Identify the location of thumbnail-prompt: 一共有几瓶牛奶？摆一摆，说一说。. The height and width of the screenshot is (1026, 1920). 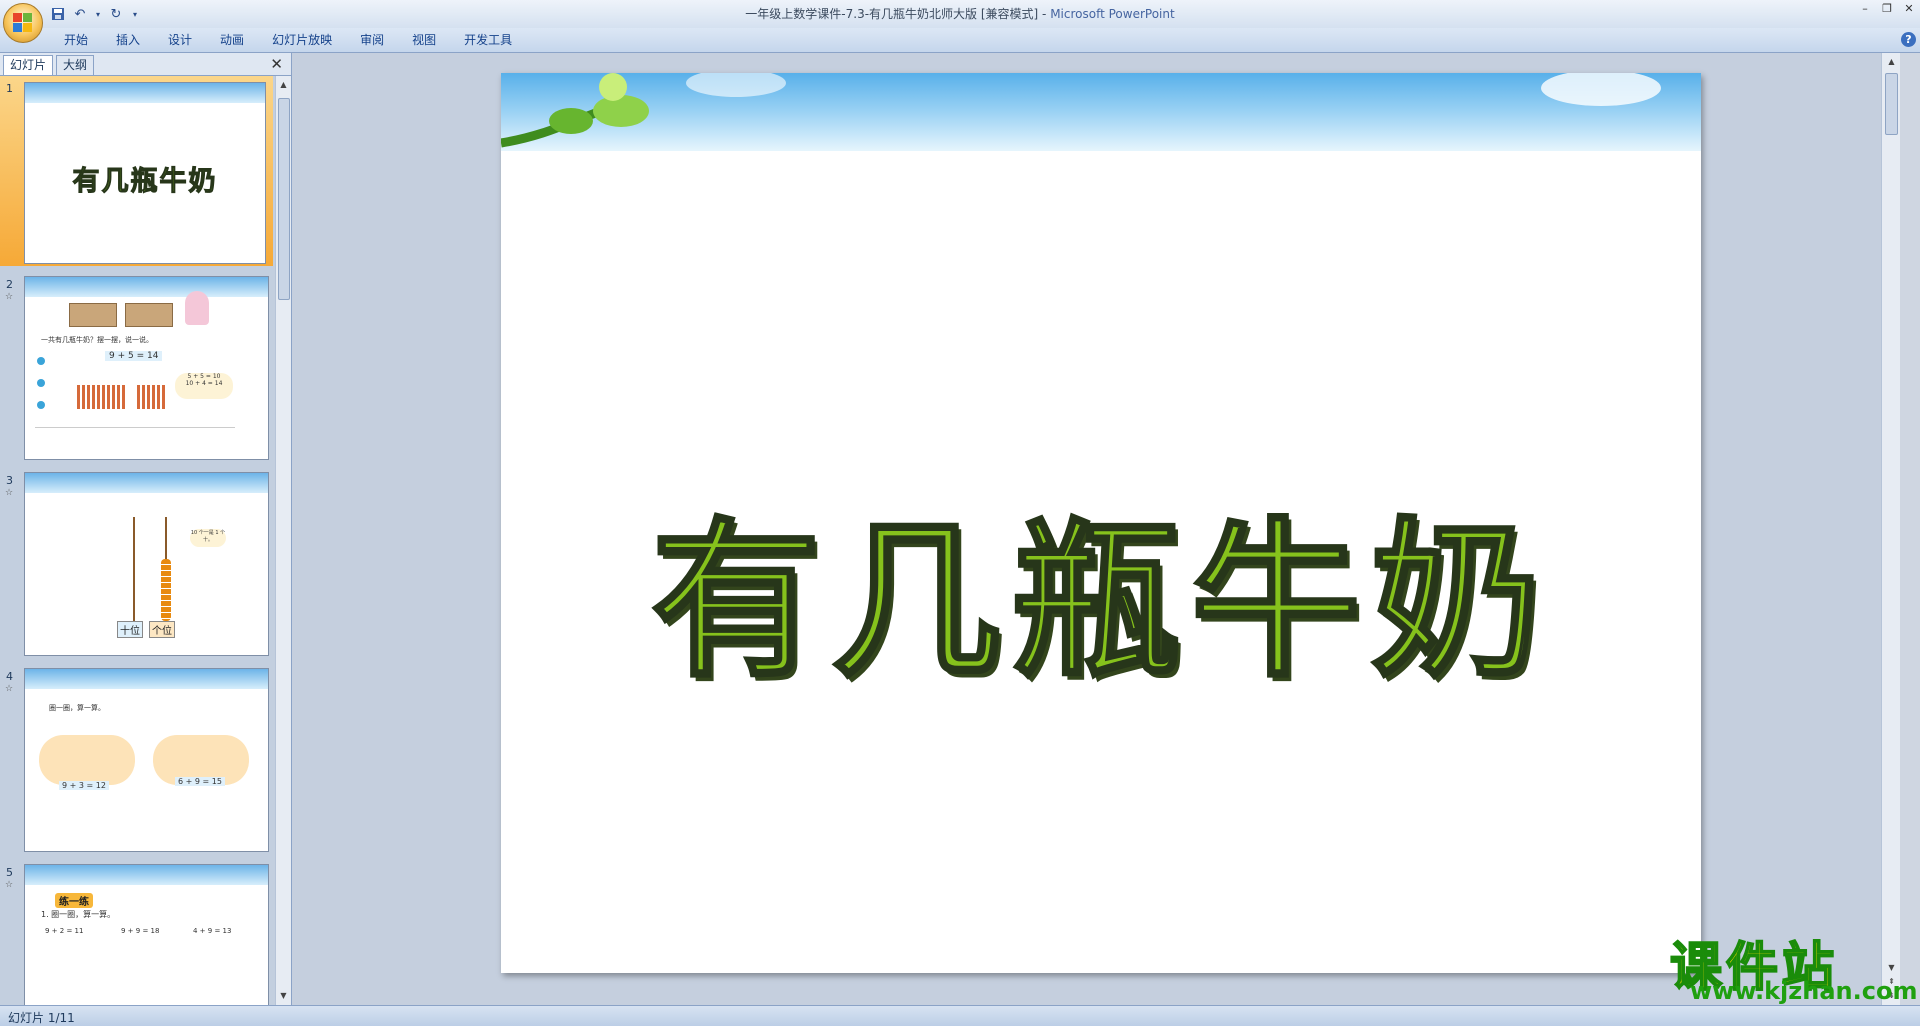
(97, 340).